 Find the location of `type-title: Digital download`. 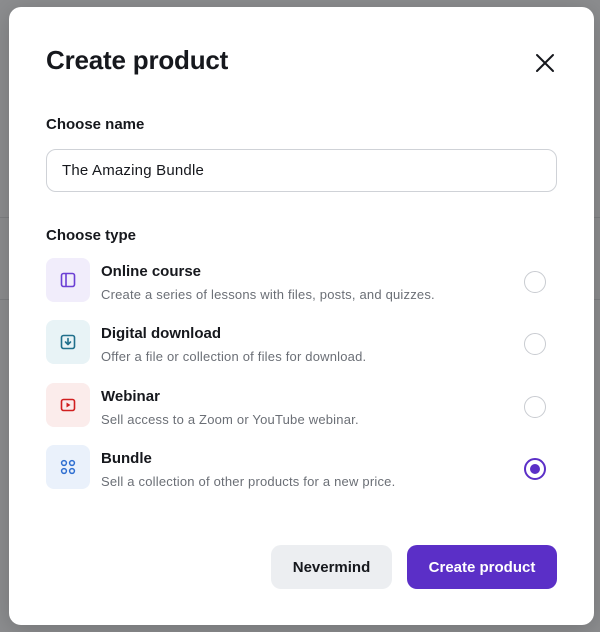

type-title: Digital download is located at coordinates (161, 333).